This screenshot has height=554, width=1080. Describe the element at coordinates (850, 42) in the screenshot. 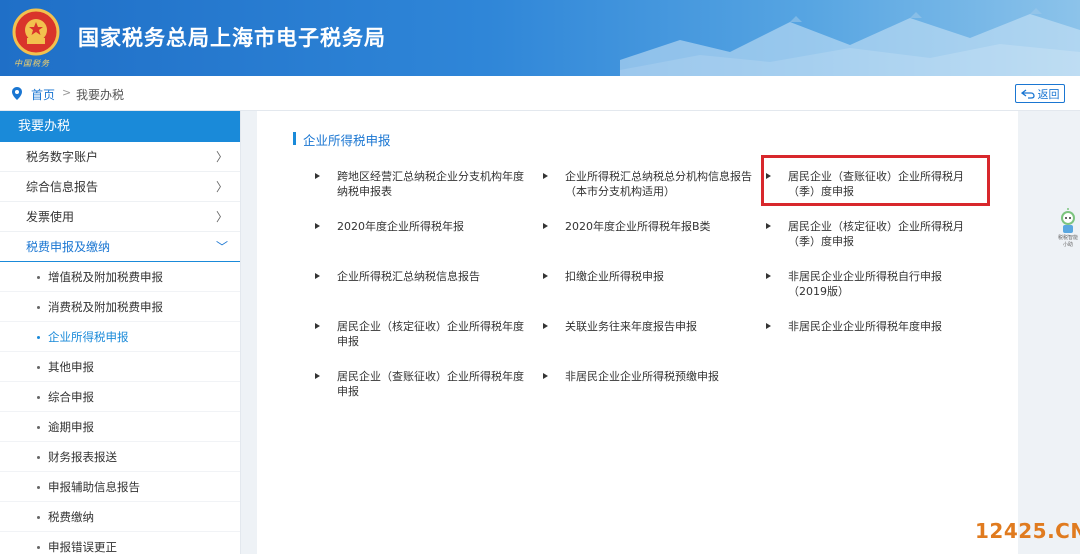

I see `great-wall-background` at that location.